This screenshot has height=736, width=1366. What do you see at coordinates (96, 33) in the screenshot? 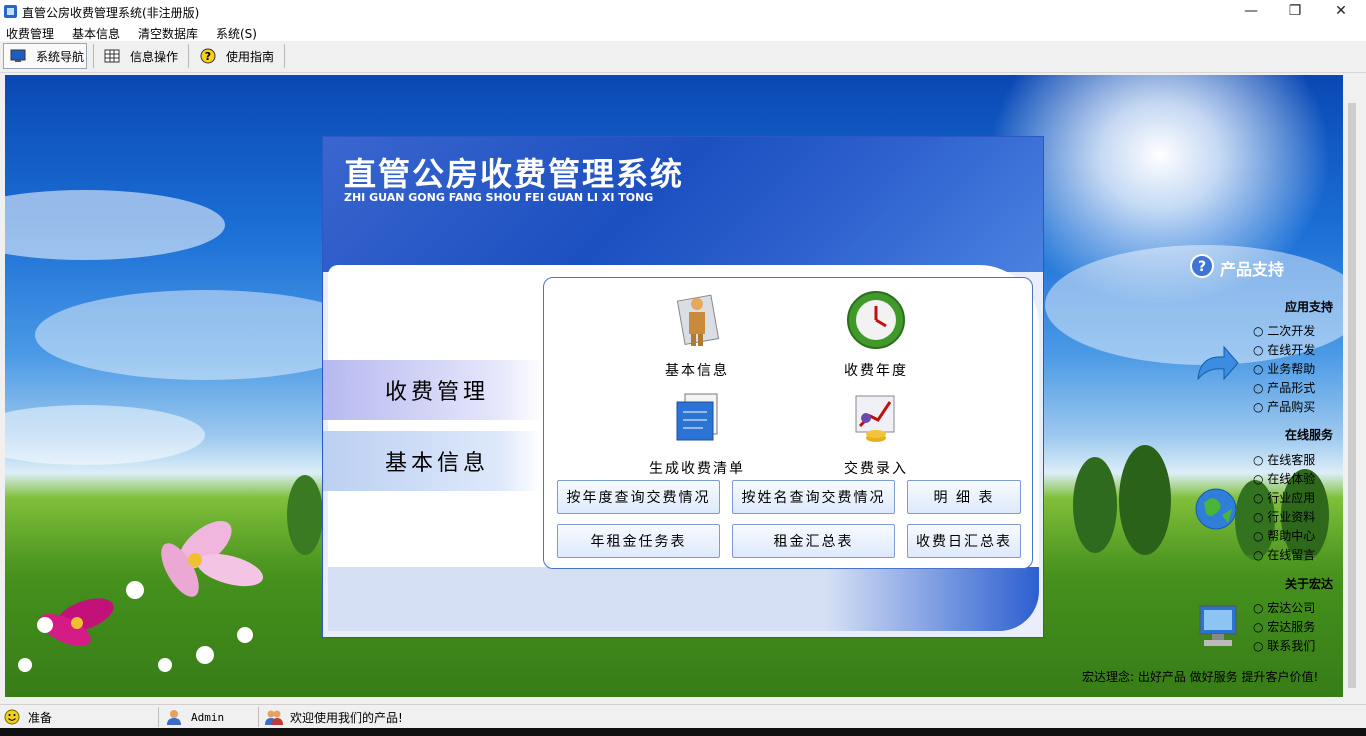
I see `menu-basic-info: 基本信息` at bounding box center [96, 33].